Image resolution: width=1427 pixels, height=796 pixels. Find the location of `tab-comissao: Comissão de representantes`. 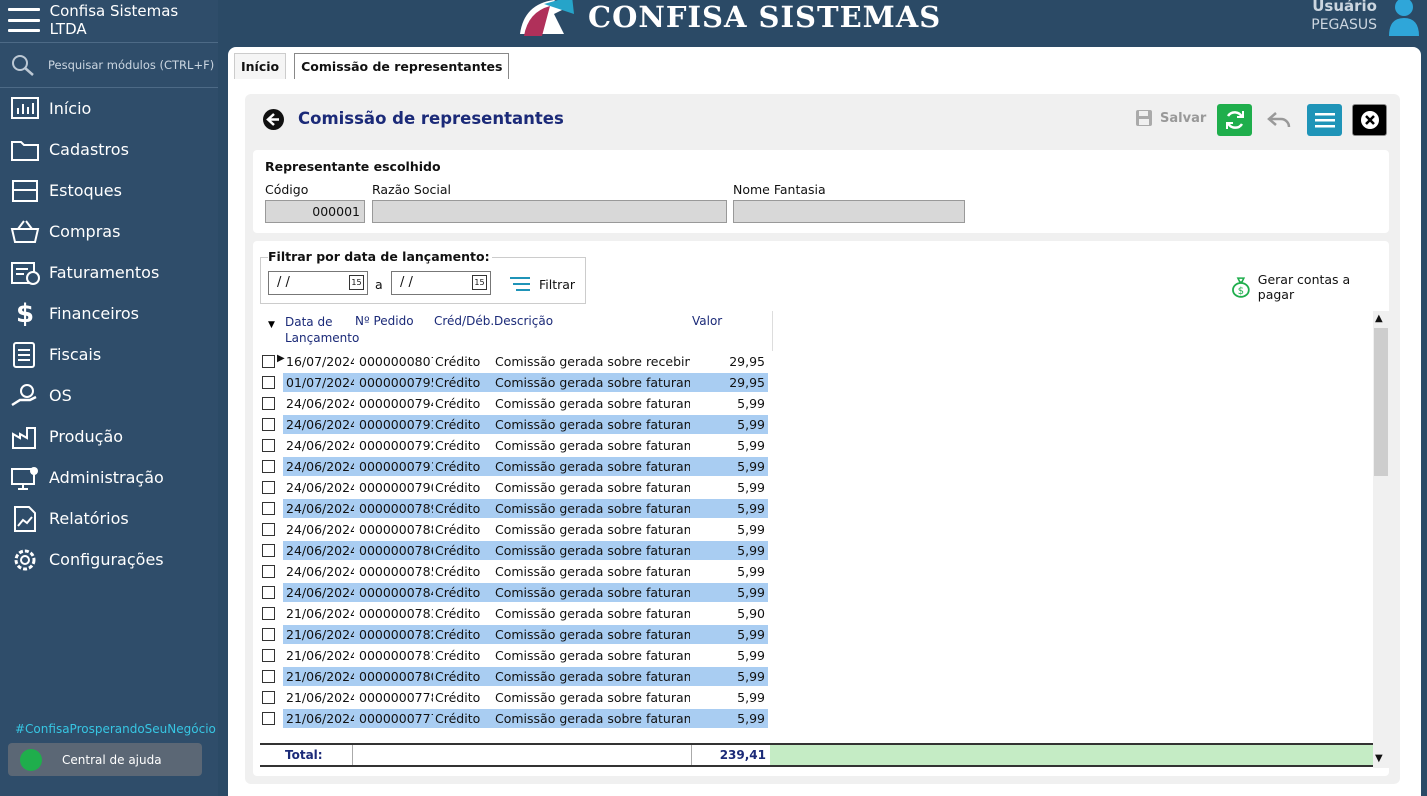

tab-comissao: Comissão de representantes is located at coordinates (402, 66).